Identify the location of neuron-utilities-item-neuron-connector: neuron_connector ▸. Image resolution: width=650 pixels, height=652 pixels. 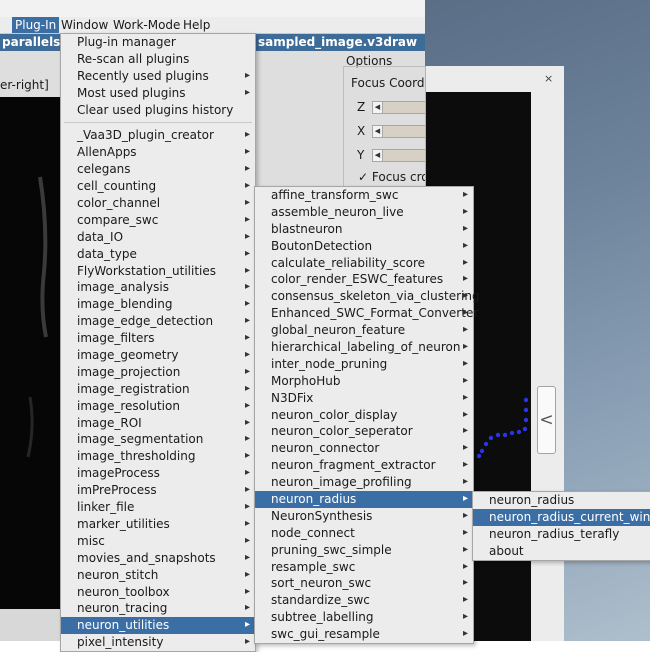
(364, 448).